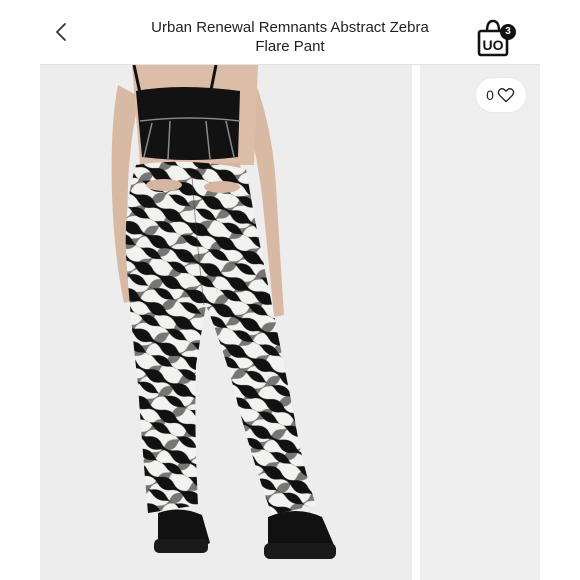 The width and height of the screenshot is (580, 580). Describe the element at coordinates (490, 95) in the screenshot. I see `like-count: 0` at that location.